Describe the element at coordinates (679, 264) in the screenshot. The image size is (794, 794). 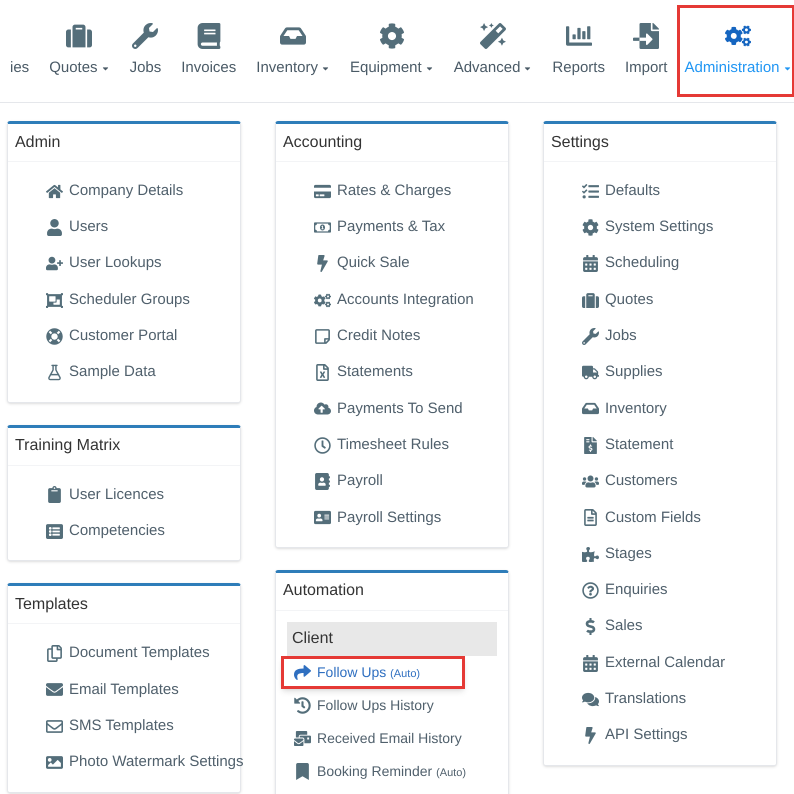
I see `menu-link: Scheduling` at that location.